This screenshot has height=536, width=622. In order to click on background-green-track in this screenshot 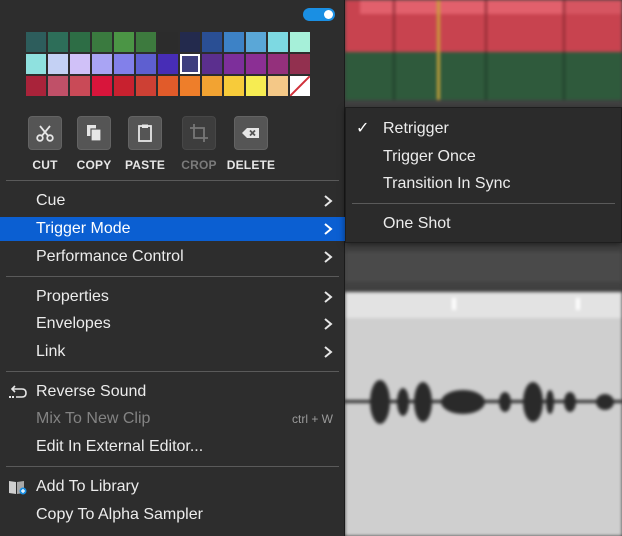, I will do `click(483, 76)`.